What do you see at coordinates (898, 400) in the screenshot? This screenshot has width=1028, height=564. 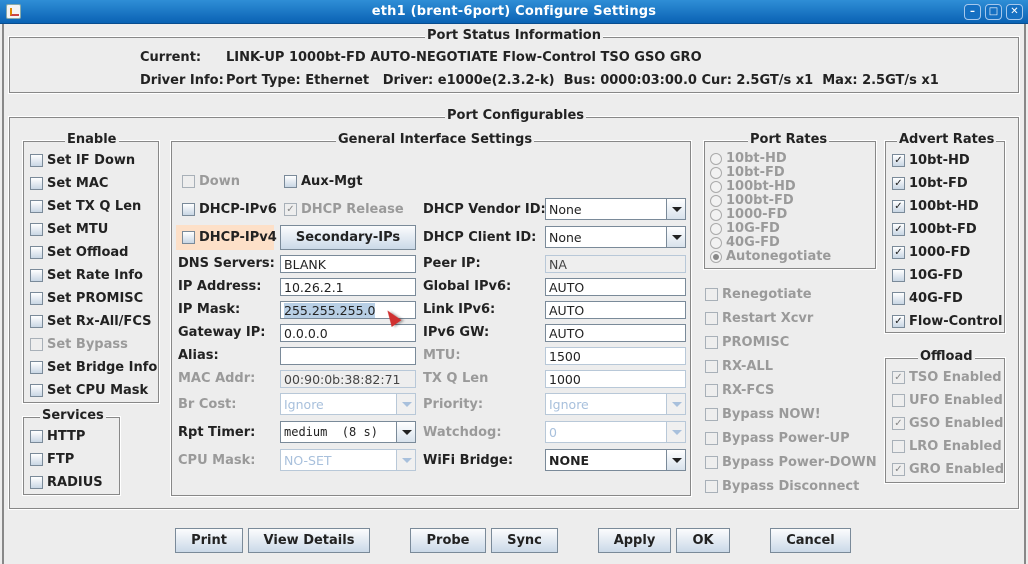 I see `ufo-enabled-checkbox` at bounding box center [898, 400].